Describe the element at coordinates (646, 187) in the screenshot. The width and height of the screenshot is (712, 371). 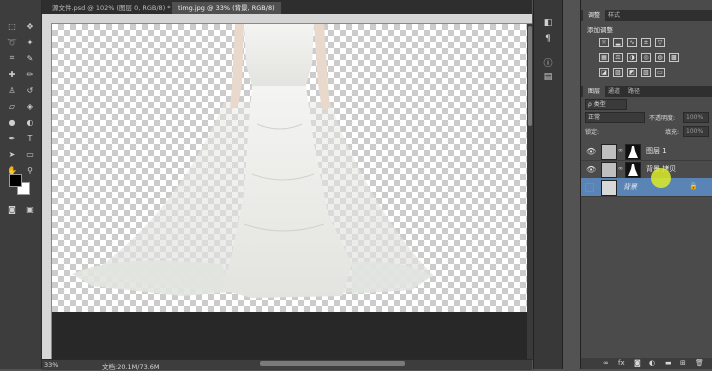
I see `layer-row-selected: 背景 🔒` at that location.